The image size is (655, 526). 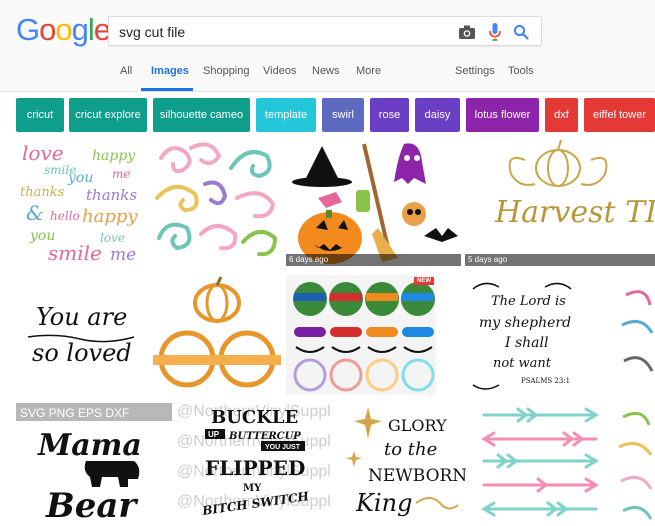 I want to click on result-halloween: 6 days ago, so click(x=373, y=202).